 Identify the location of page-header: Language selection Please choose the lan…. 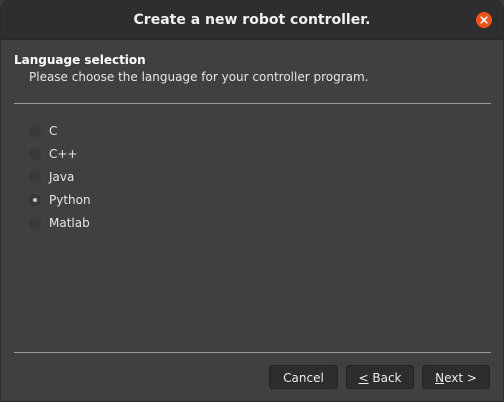
(254, 68).